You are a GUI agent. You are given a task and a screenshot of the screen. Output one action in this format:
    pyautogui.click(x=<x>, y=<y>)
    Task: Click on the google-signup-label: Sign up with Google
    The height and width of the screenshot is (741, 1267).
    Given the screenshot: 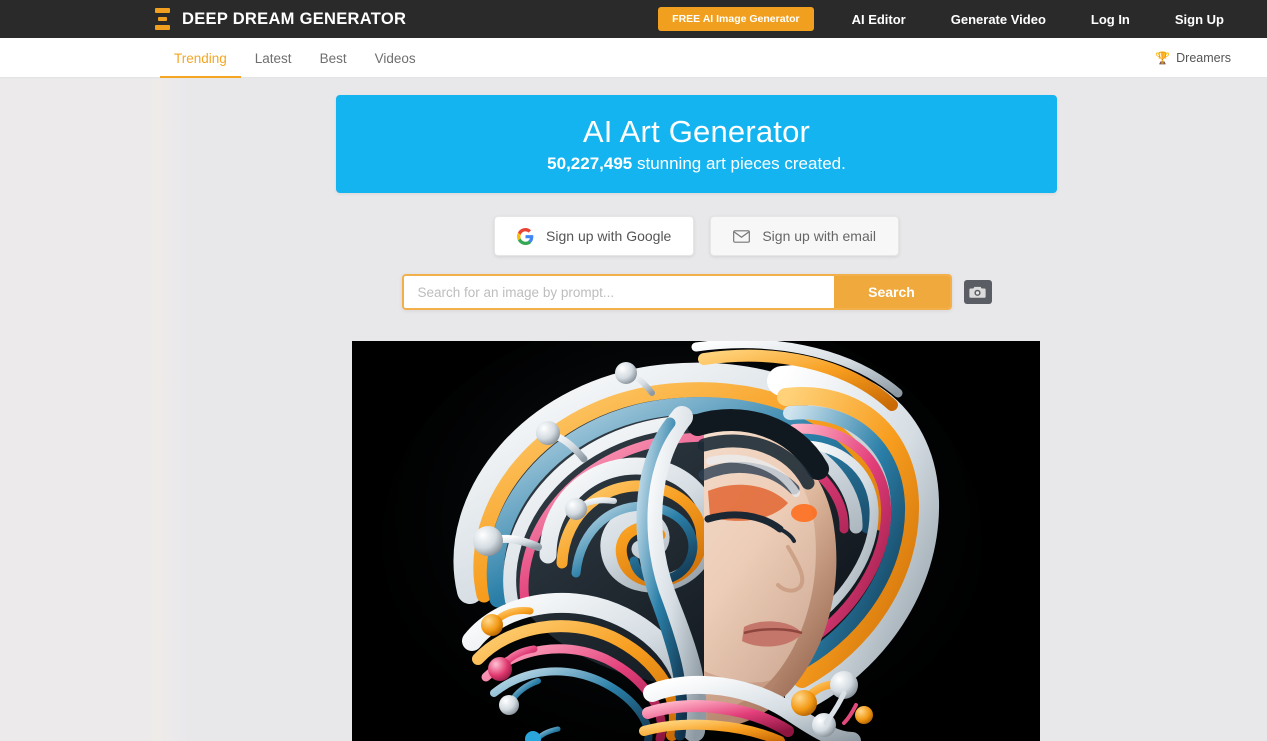 What is the action you would take?
    pyautogui.click(x=609, y=236)
    